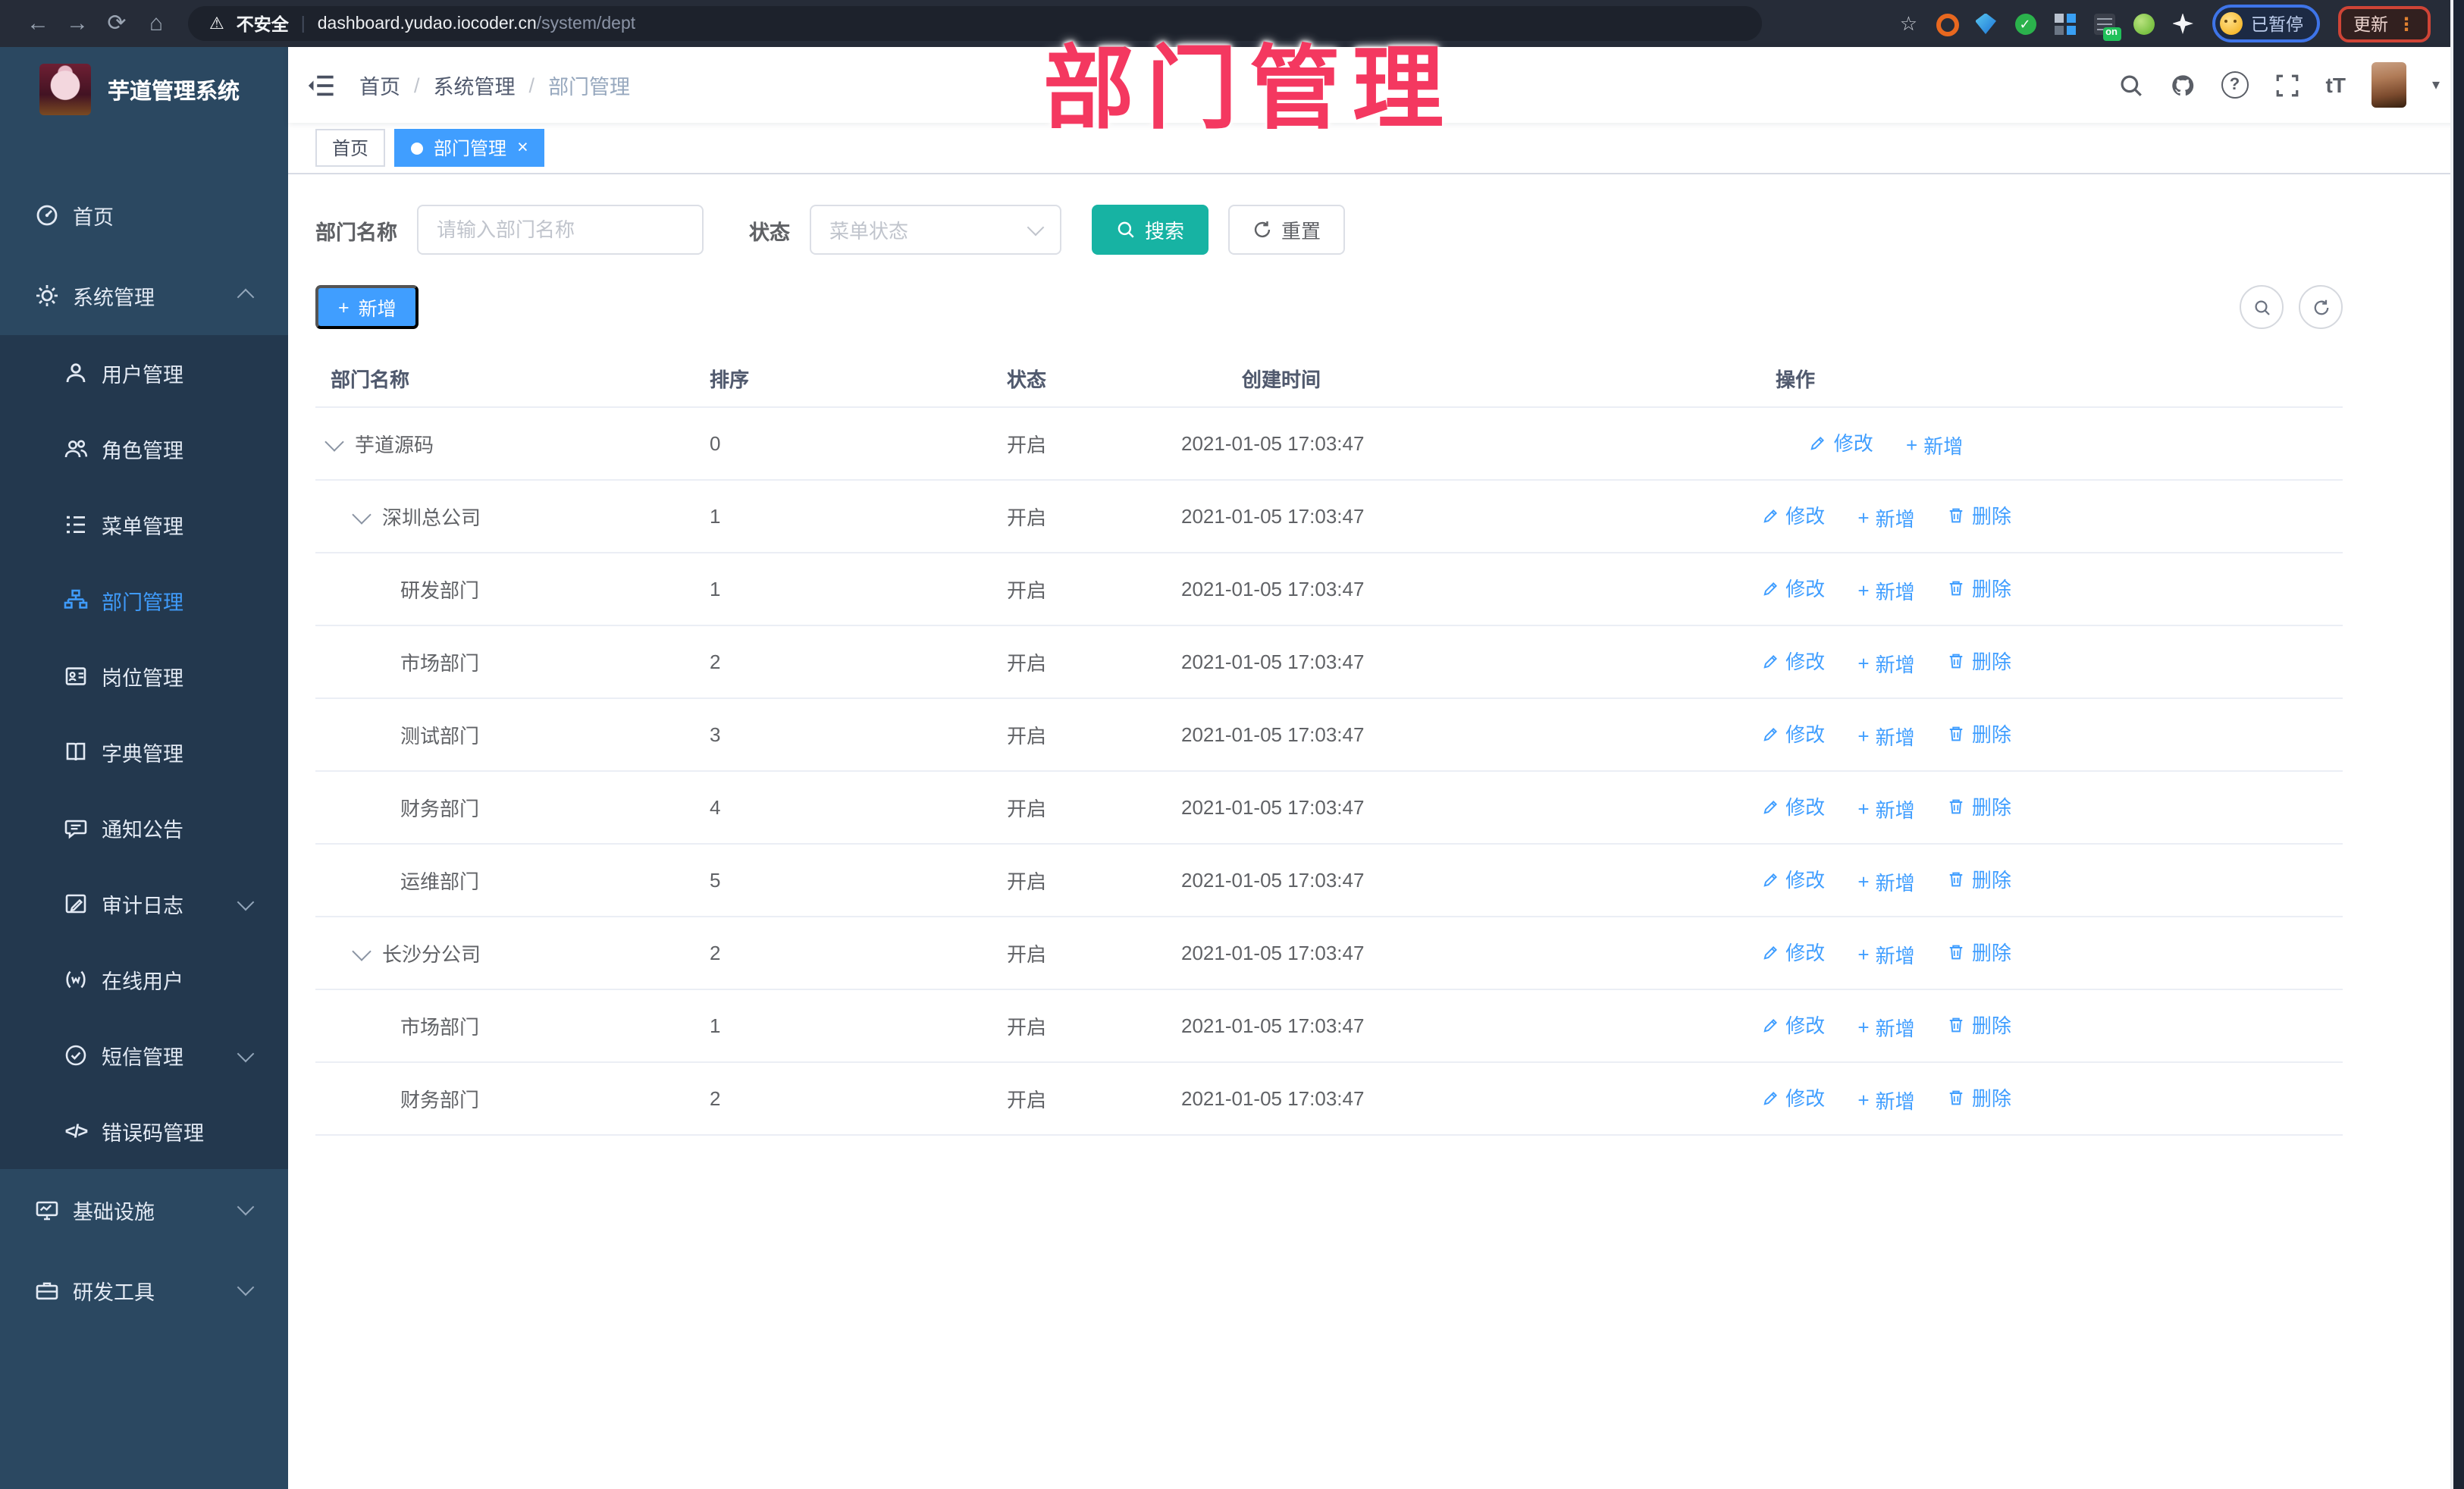 The image size is (2464, 1489). I want to click on caret-down-icon: ▾, so click(2436, 85).